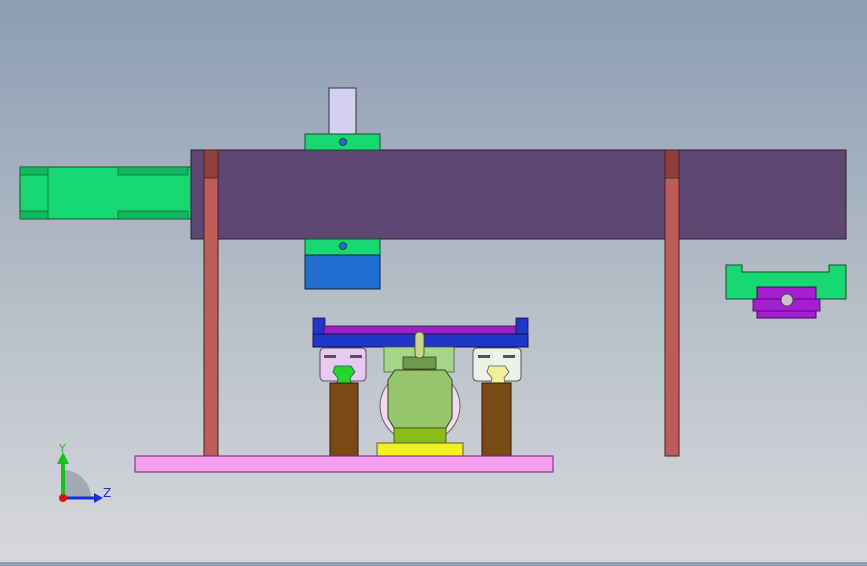 The height and width of the screenshot is (566, 867). I want to click on rail-carriage-right, so click(786, 291).